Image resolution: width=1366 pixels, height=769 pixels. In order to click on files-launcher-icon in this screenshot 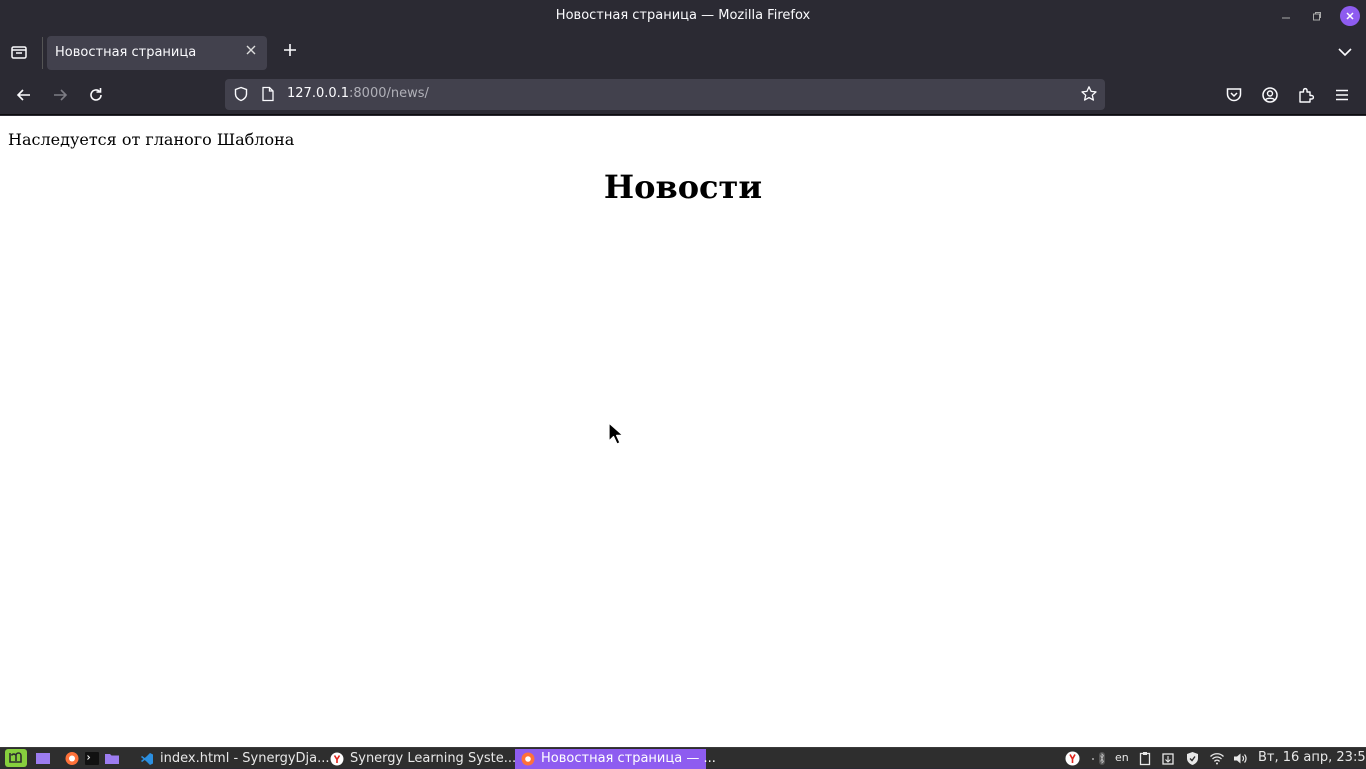, I will do `click(112, 758)`.